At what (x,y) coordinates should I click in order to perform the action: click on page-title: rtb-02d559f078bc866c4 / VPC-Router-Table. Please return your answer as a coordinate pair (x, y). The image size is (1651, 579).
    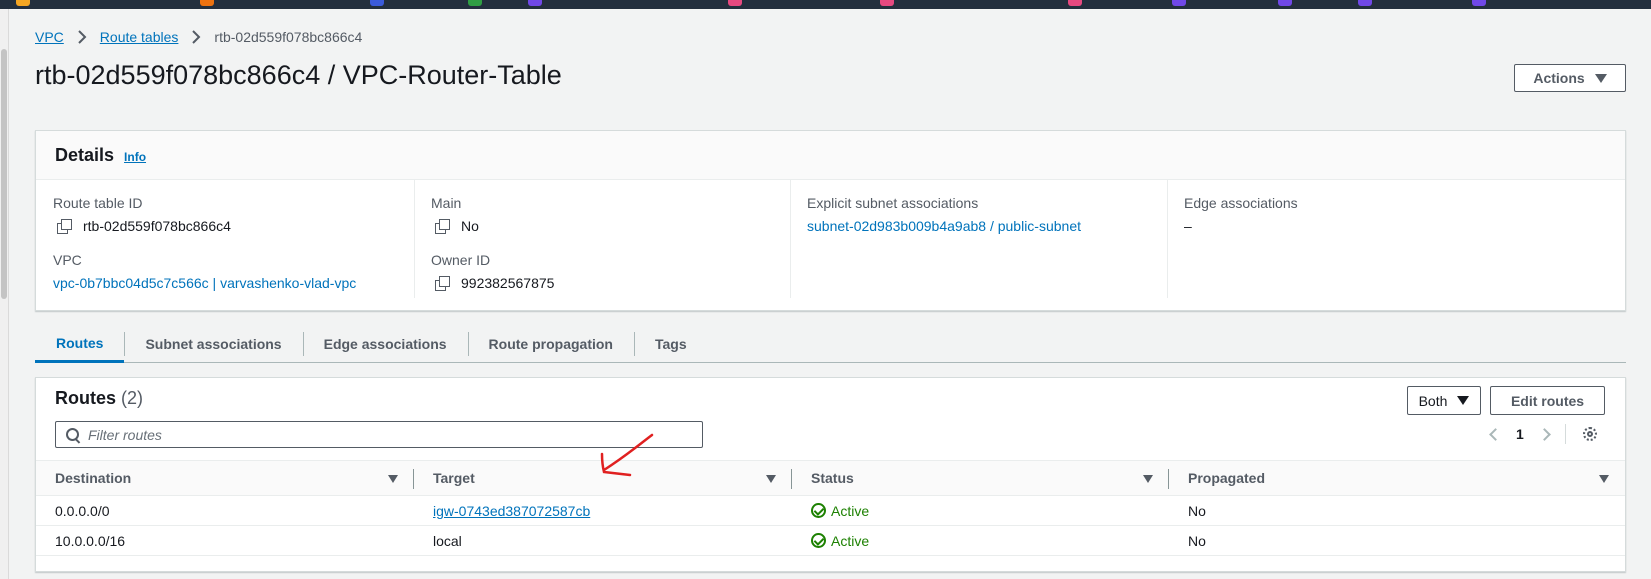
    Looking at the image, I should click on (298, 75).